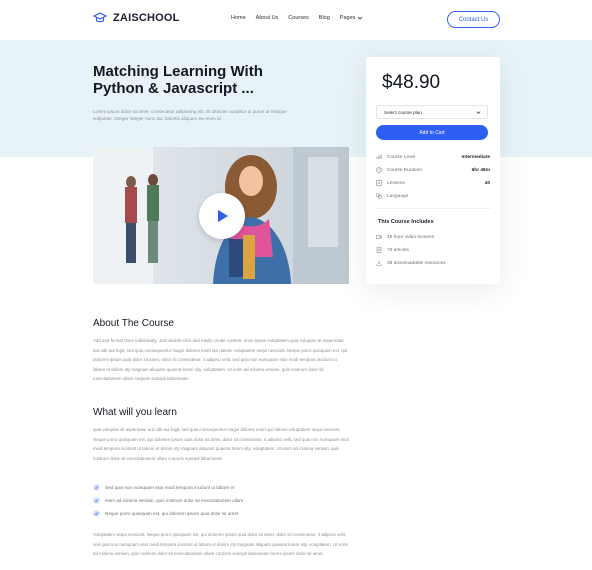  What do you see at coordinates (379, 250) in the screenshot?
I see `article-icon` at bounding box center [379, 250].